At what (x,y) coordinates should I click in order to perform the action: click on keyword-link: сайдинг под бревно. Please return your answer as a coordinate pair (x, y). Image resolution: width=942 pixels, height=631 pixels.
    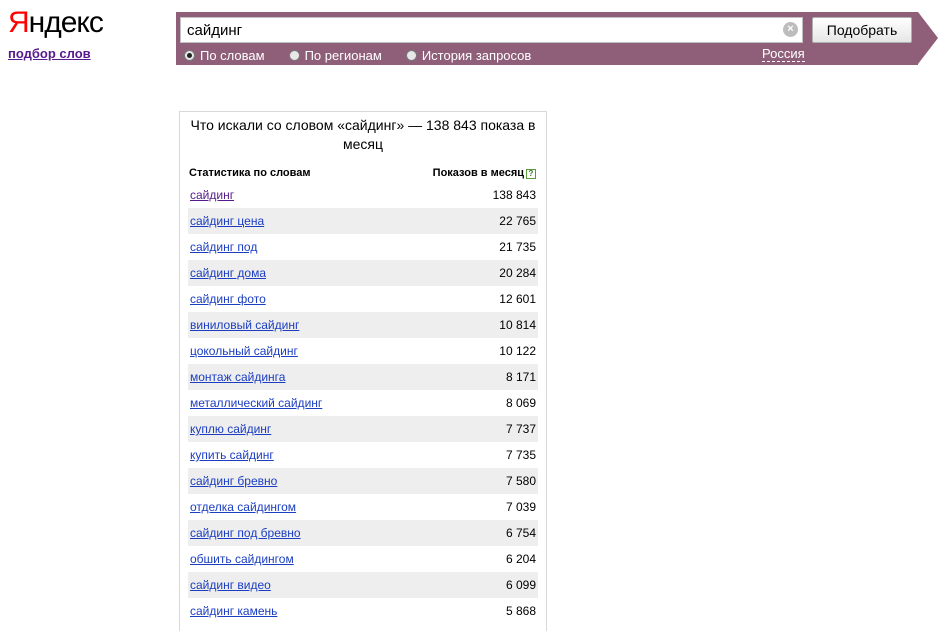
    Looking at the image, I should click on (245, 533).